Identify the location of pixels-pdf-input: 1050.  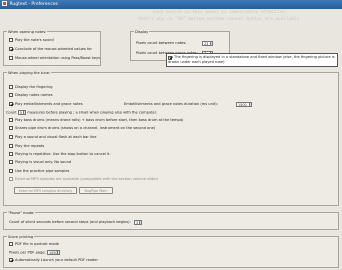
(52, 252).